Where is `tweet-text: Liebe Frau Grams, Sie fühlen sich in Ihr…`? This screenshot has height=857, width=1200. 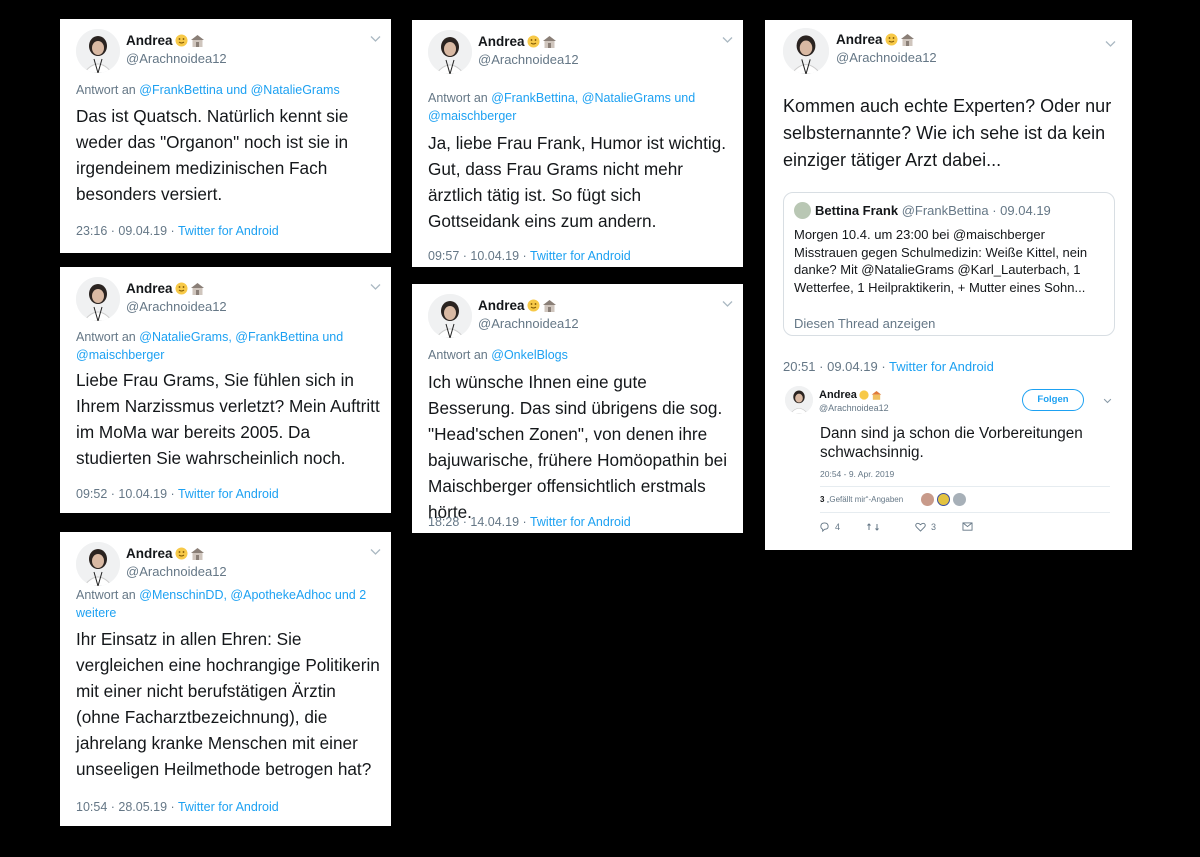 tweet-text: Liebe Frau Grams, Sie fühlen sich in Ihr… is located at coordinates (228, 419).